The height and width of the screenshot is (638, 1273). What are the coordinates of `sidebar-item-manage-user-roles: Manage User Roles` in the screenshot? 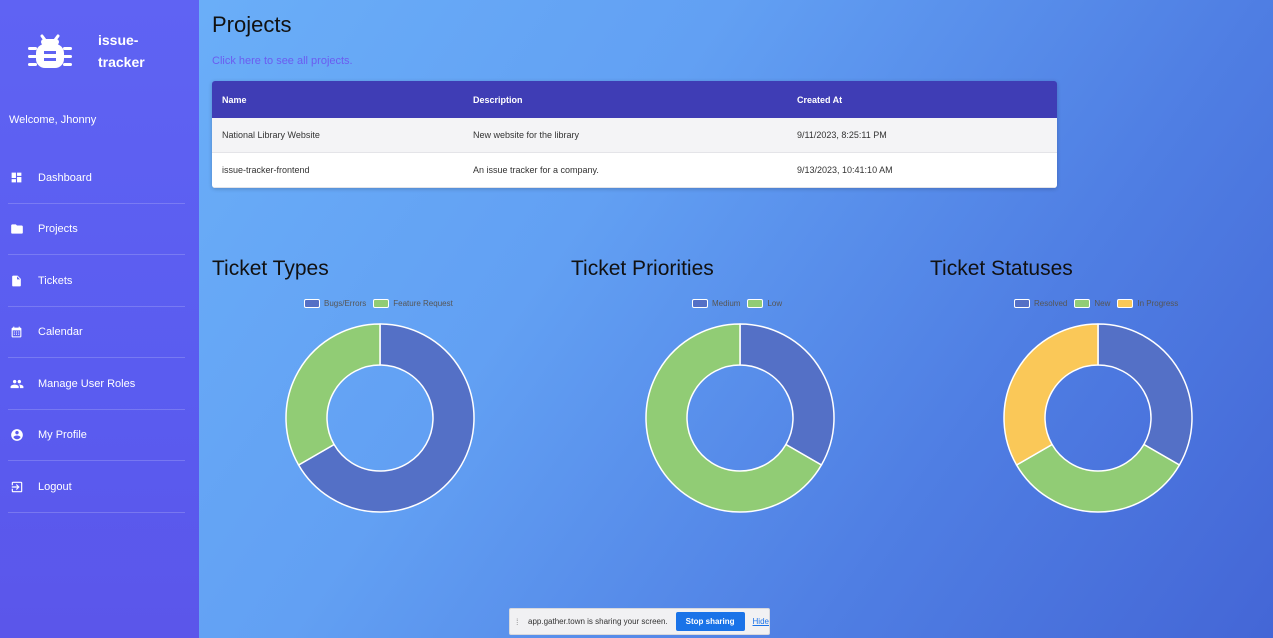 It's located at (99, 384).